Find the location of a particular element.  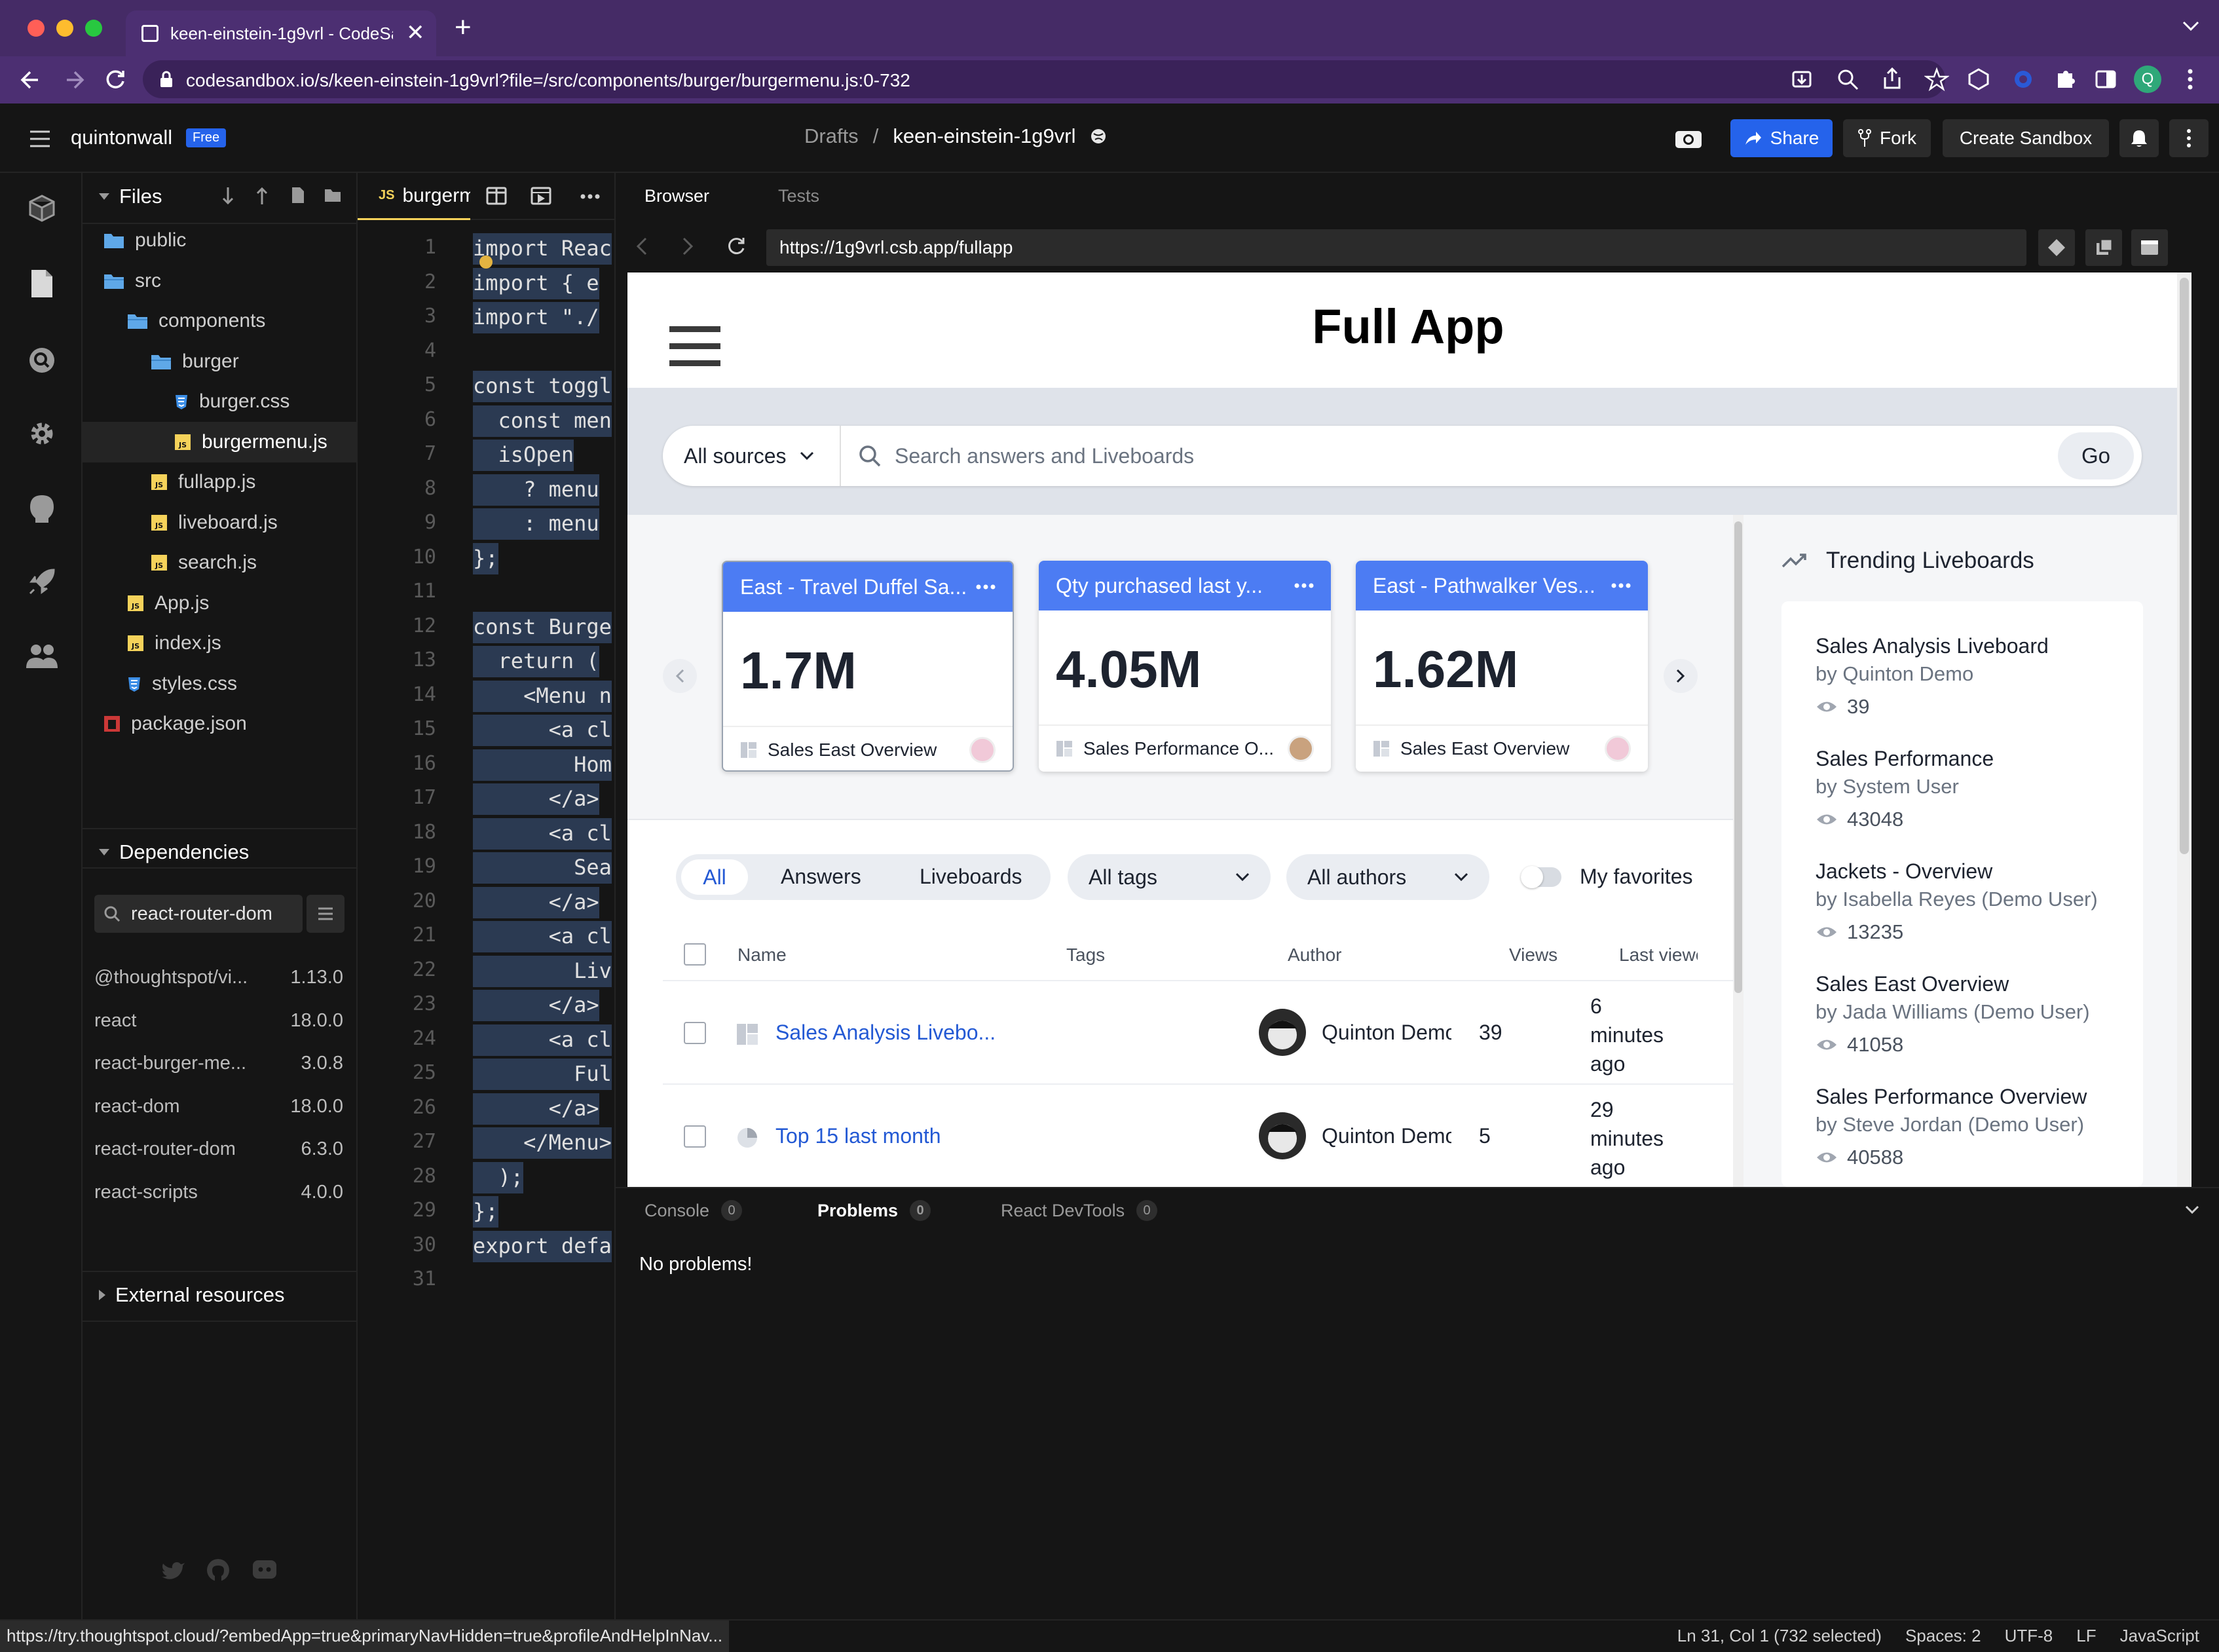

fork-button: Fork is located at coordinates (1887, 138).